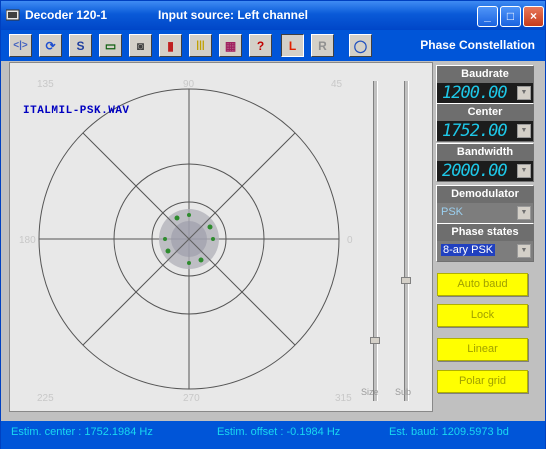  What do you see at coordinates (292, 45) in the screenshot?
I see `left-channel-icon: L` at bounding box center [292, 45].